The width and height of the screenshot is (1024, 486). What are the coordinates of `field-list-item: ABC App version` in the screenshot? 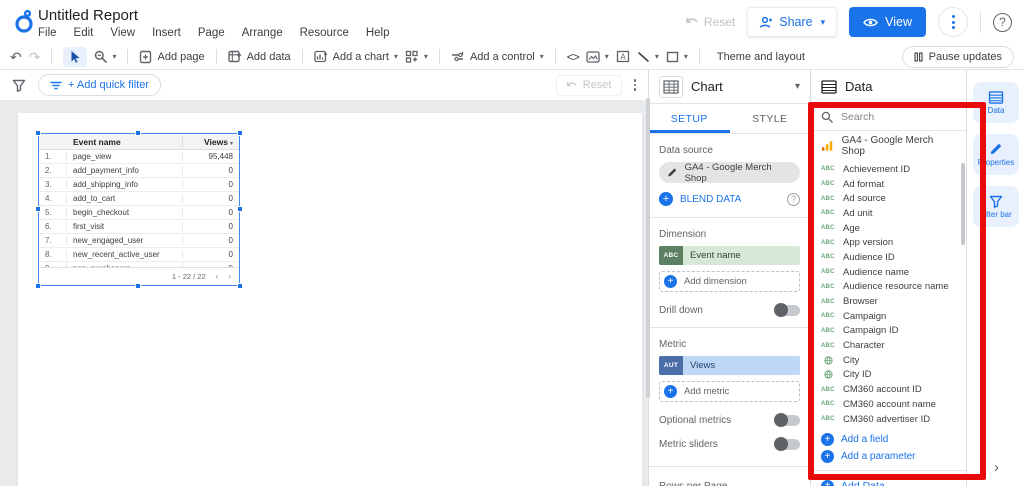 It's located at (893, 242).